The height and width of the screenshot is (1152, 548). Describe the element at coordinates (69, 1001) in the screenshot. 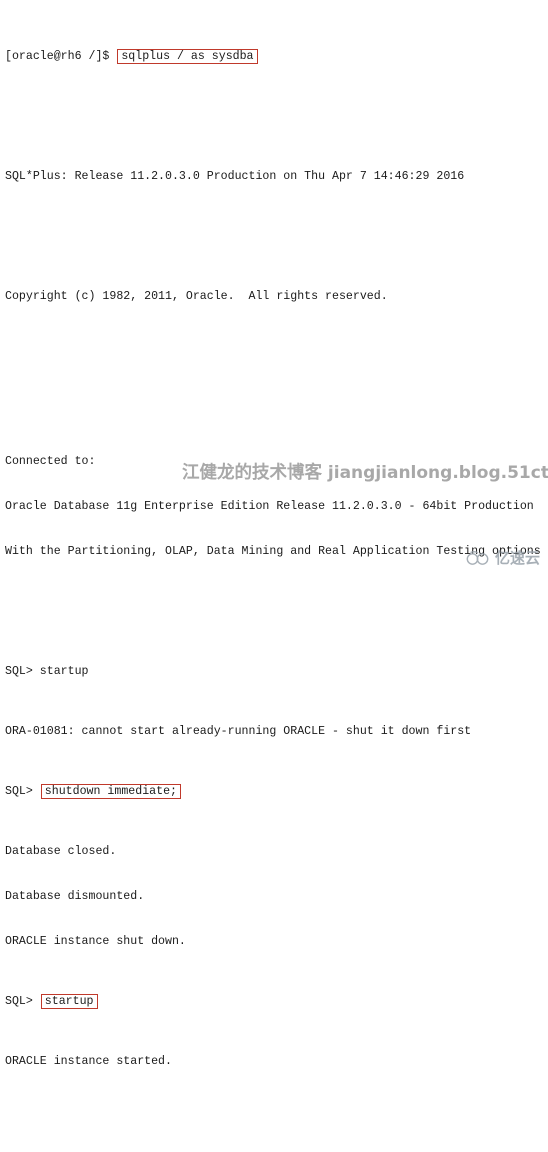

I see `command-startup: startup` at that location.